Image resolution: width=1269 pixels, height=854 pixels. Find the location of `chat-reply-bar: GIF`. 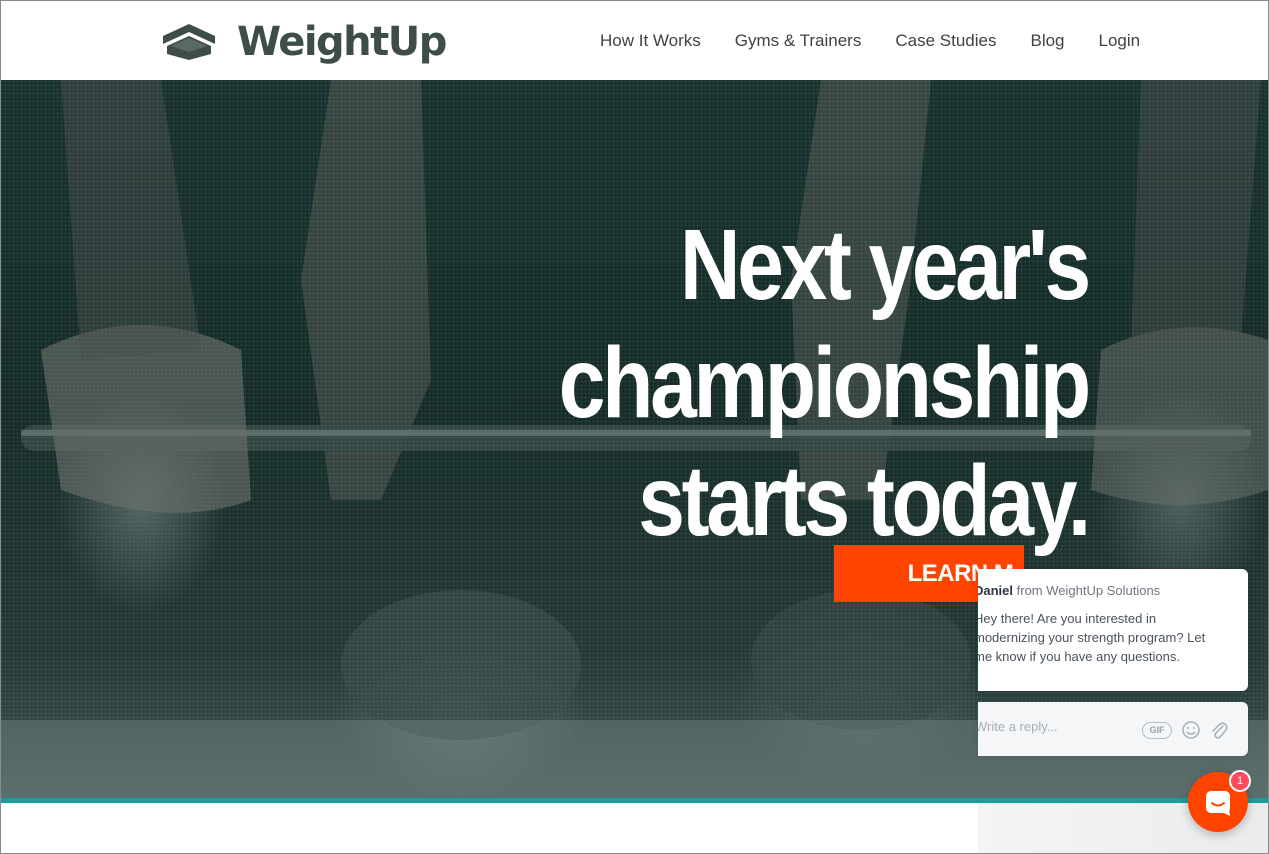

chat-reply-bar: GIF is located at coordinates (1113, 729).